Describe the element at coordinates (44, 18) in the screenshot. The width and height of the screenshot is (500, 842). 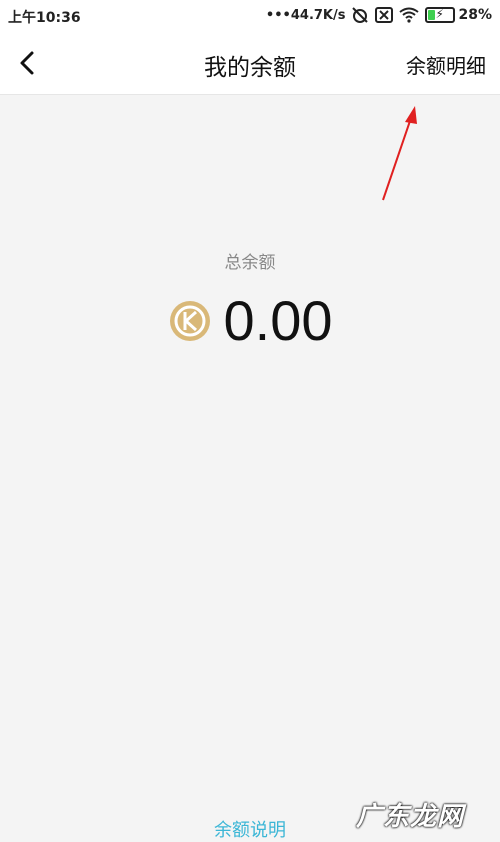
I see `status-time: 上午10:36` at that location.